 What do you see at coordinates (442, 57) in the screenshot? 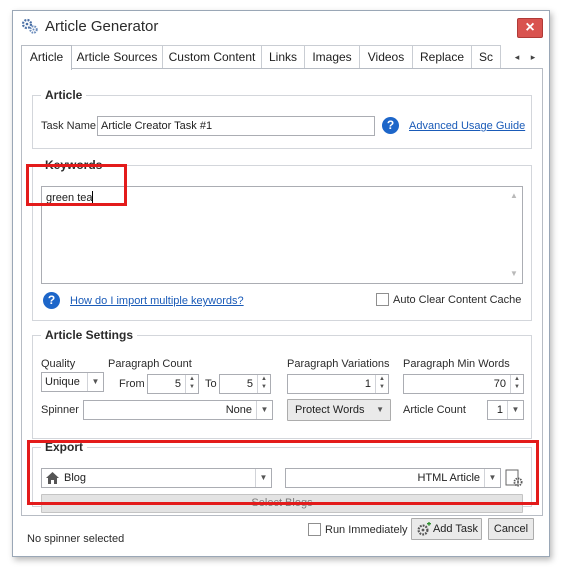
I see `tab-replace: Replace` at bounding box center [442, 57].